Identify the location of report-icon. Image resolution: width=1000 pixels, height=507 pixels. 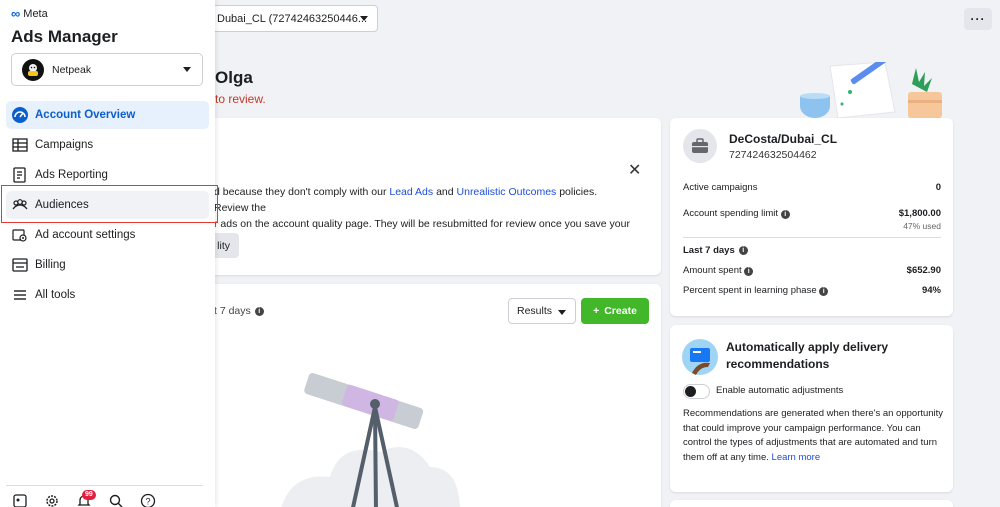
(19, 175).